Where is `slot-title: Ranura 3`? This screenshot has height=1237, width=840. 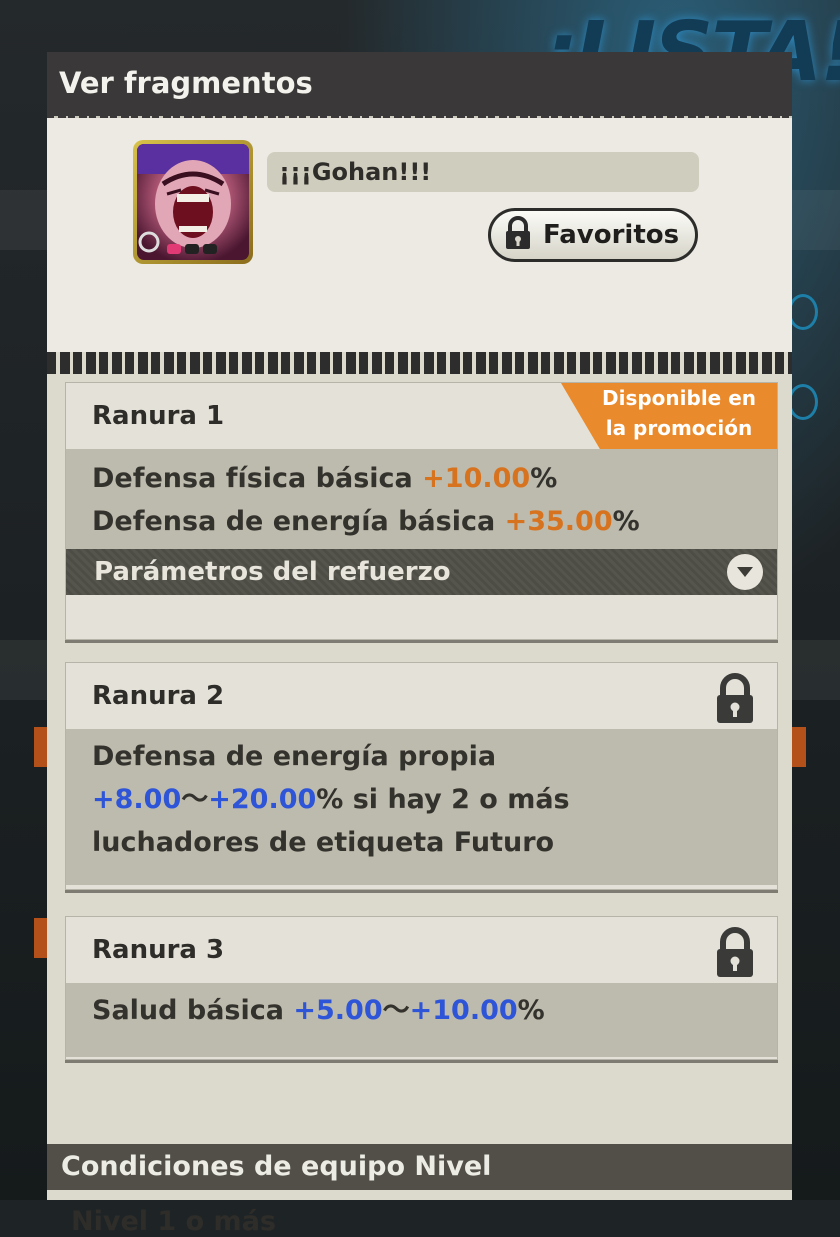 slot-title: Ranura 3 is located at coordinates (158, 950).